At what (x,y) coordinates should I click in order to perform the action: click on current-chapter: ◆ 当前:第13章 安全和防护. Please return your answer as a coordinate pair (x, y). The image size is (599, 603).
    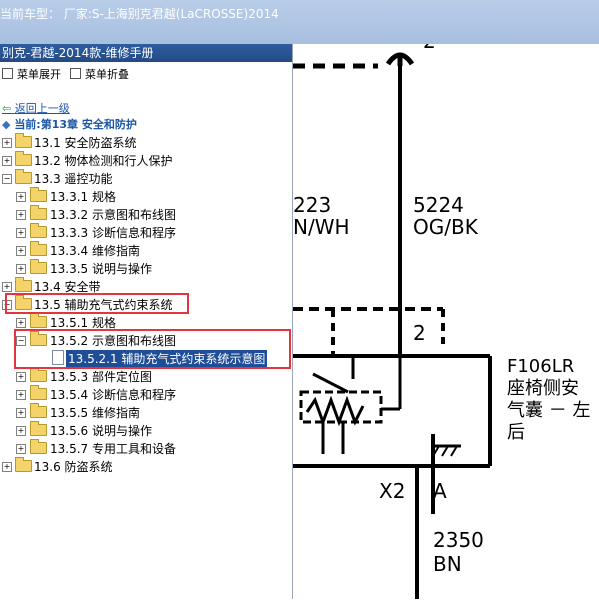
    Looking at the image, I should click on (69, 124).